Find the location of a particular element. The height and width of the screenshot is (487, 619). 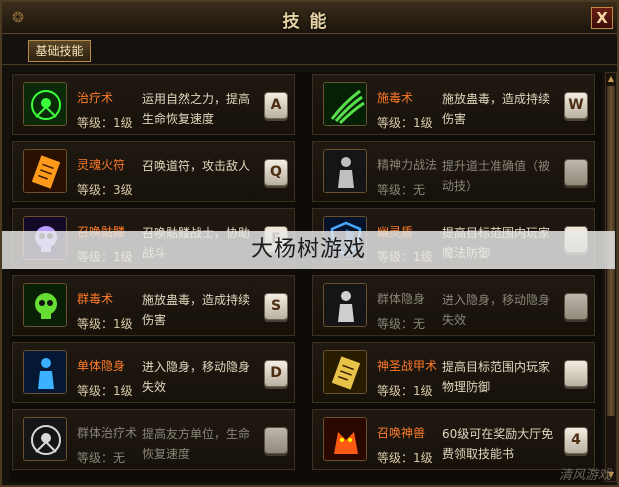

scroll-up-icon: ▲ is located at coordinates (611, 79).